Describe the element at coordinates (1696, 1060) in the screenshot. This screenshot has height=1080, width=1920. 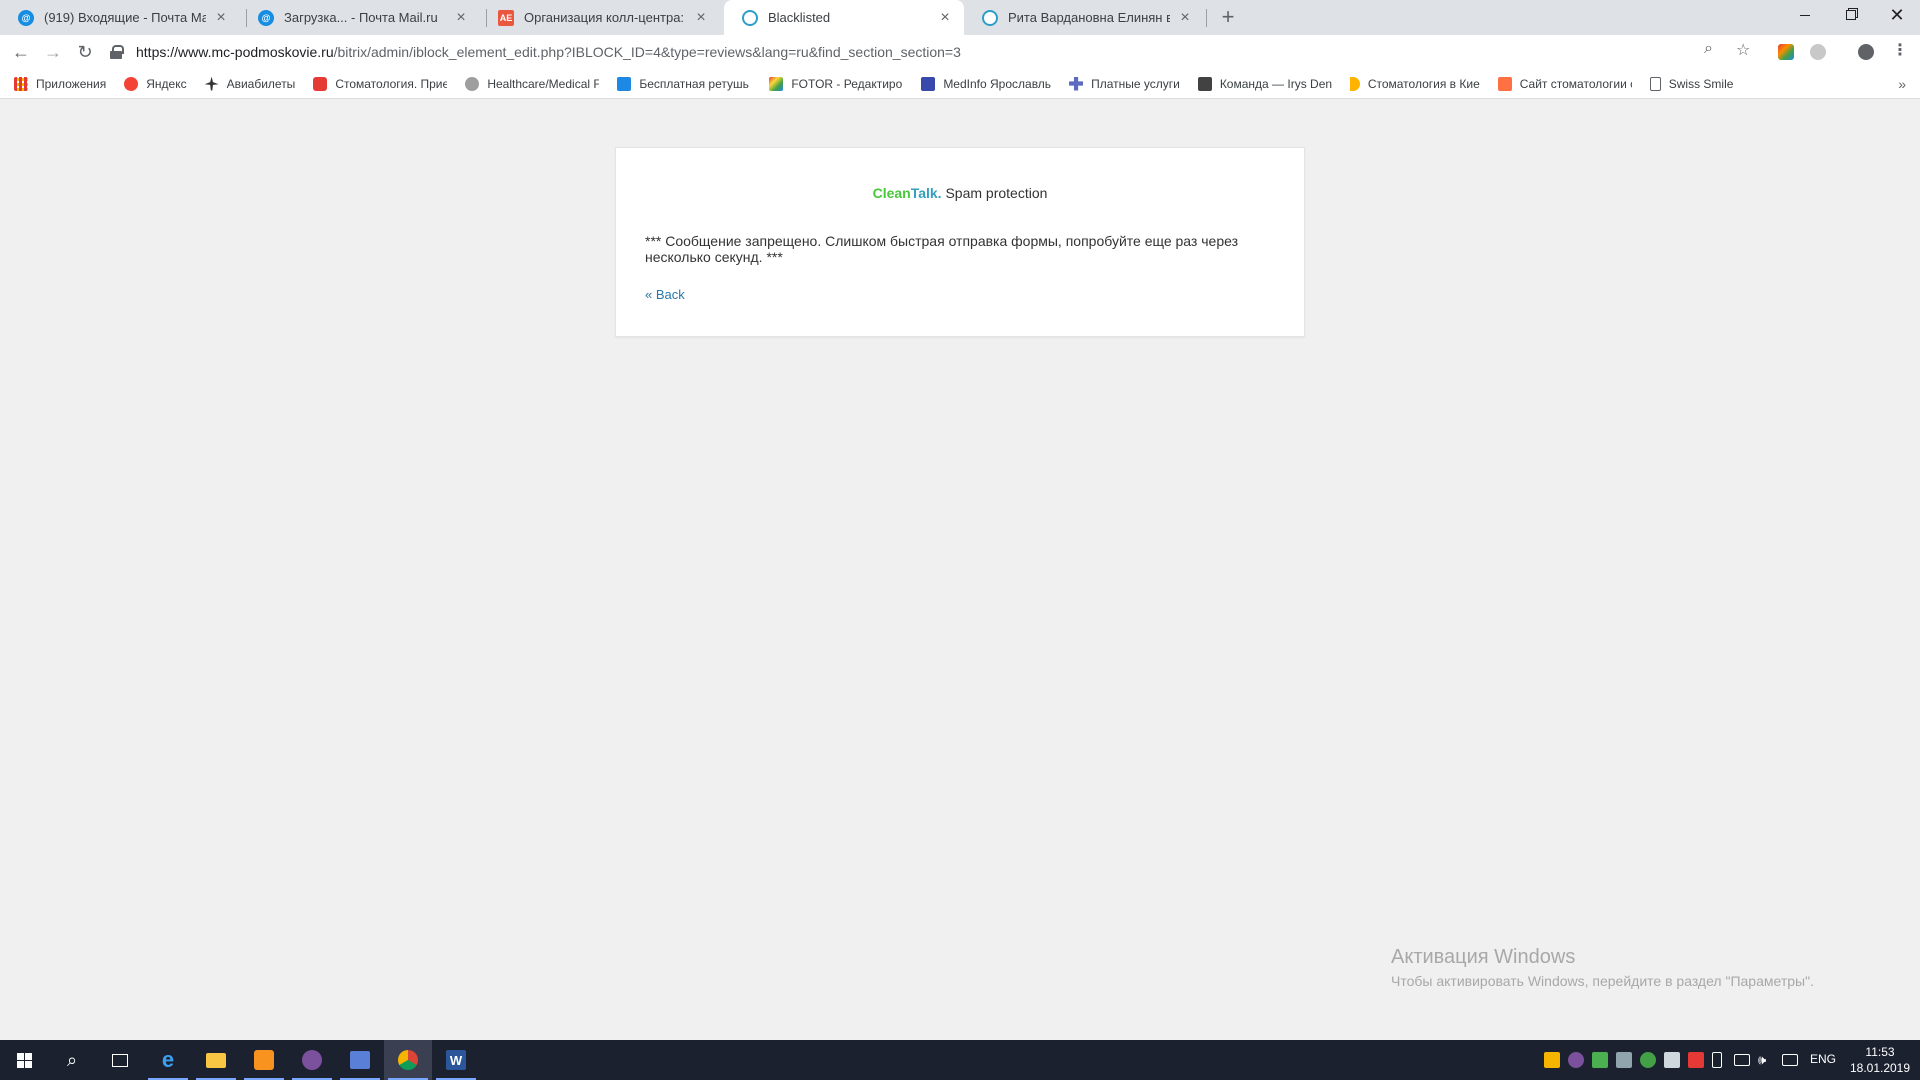
I see `tray-acrobat-icon` at that location.